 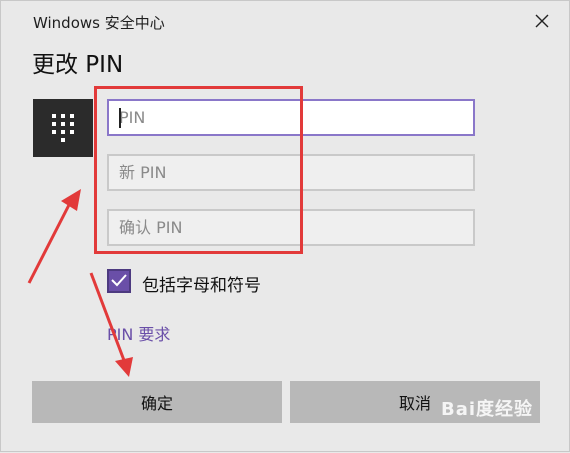 What do you see at coordinates (201, 286) in the screenshot?
I see `include-letters-label: 包括字母和符号` at bounding box center [201, 286].